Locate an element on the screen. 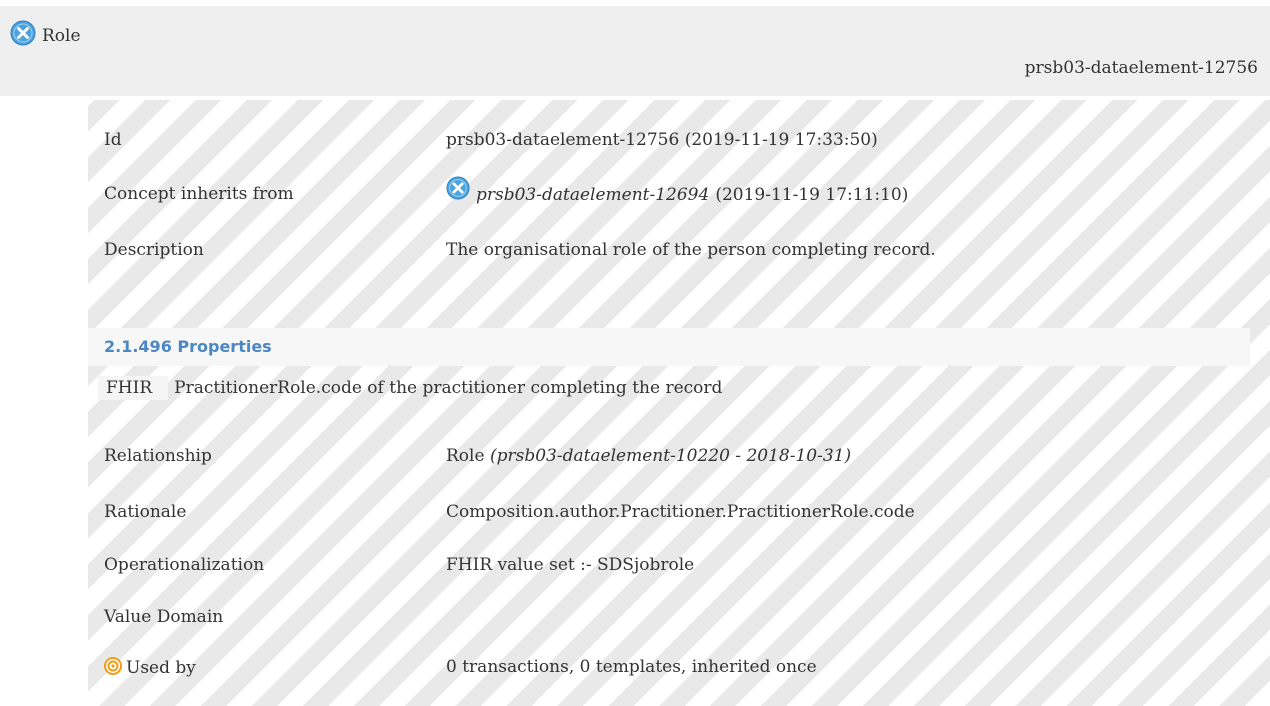 This screenshot has width=1270, height=706. rationale-label: Rationale is located at coordinates (145, 512).